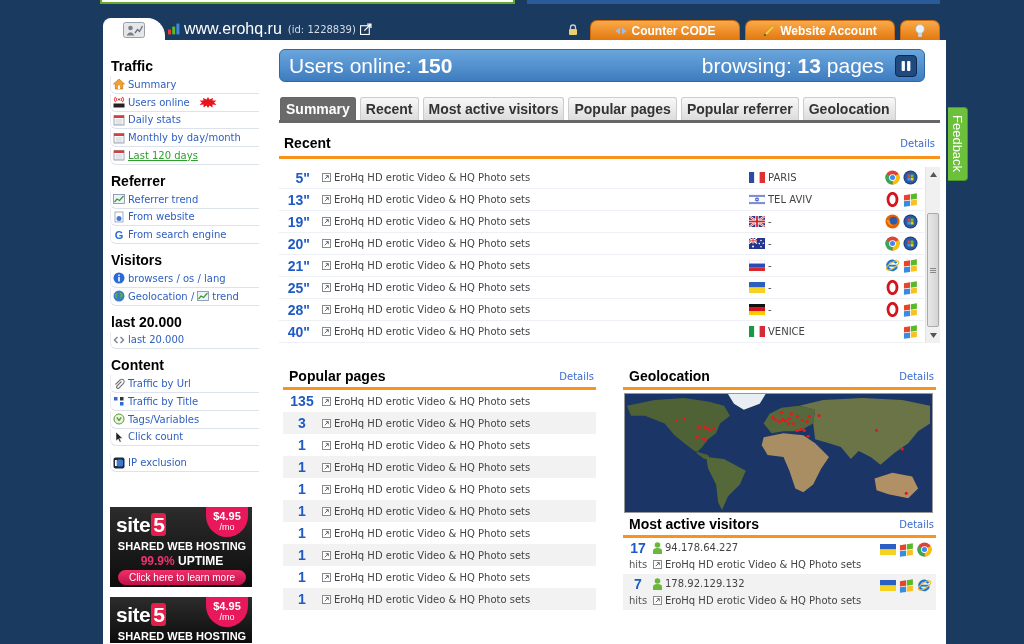 This screenshot has width=1024, height=644. Describe the element at coordinates (184, 235) in the screenshot. I see `sidebar-link: G From search engine` at that location.